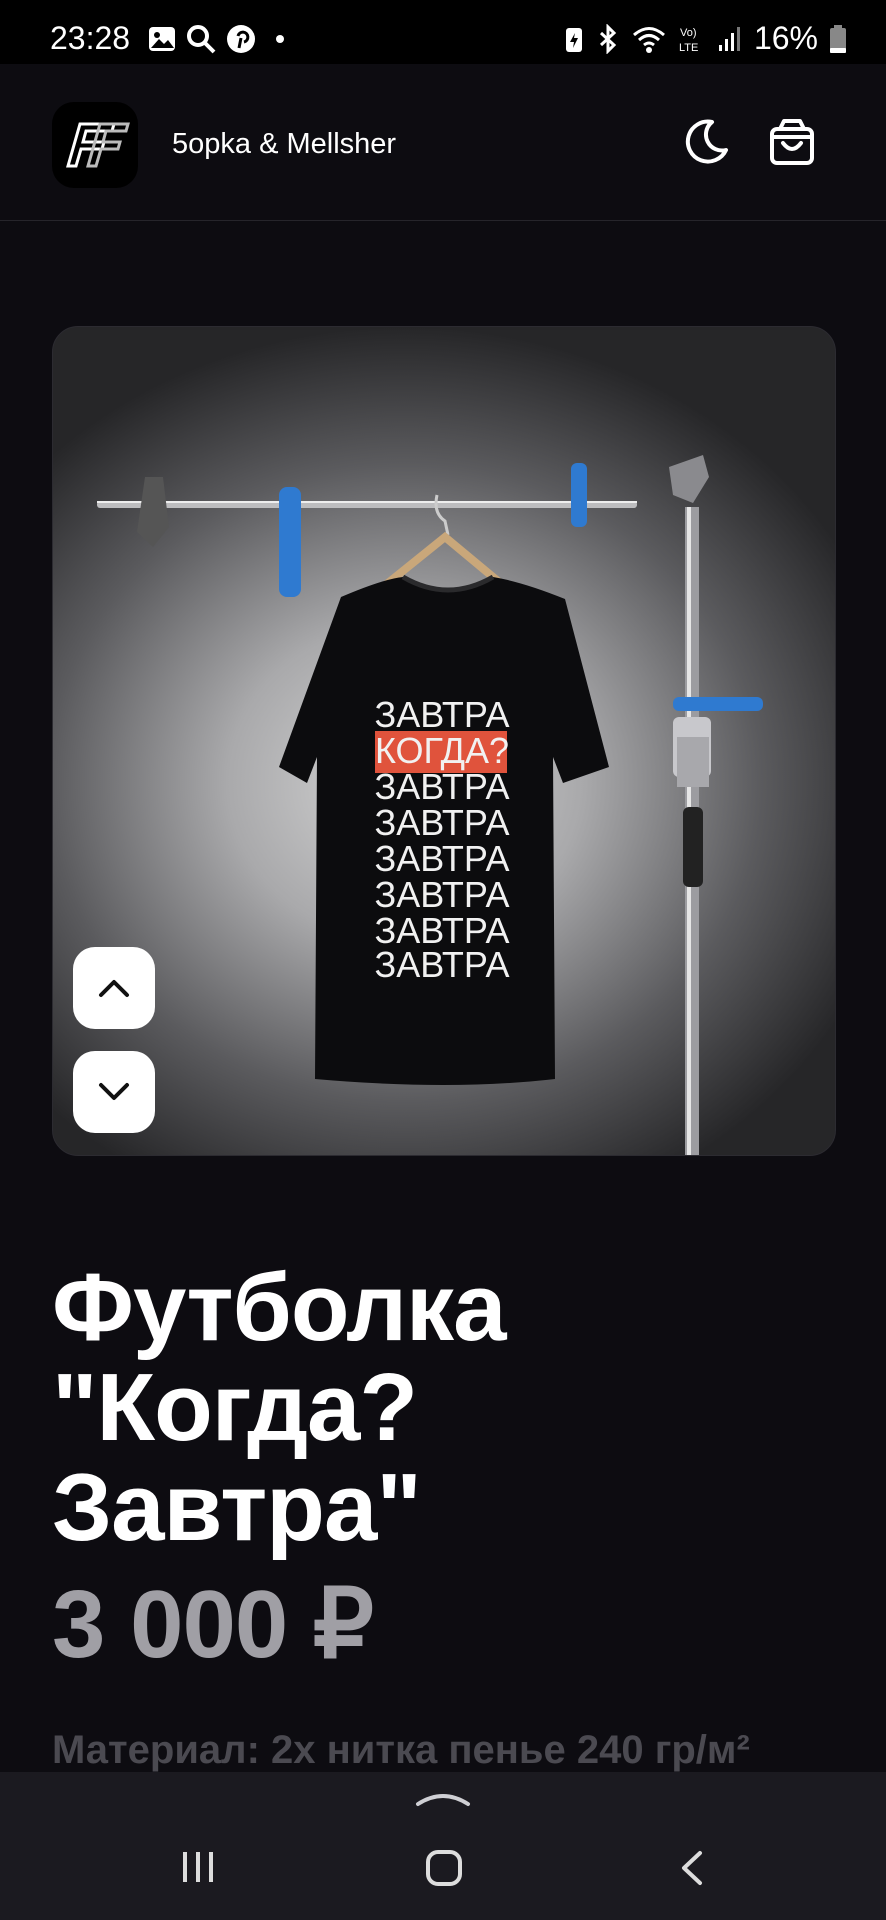 The image size is (886, 1920). I want to click on system-navigation-bar, so click(443, 1869).